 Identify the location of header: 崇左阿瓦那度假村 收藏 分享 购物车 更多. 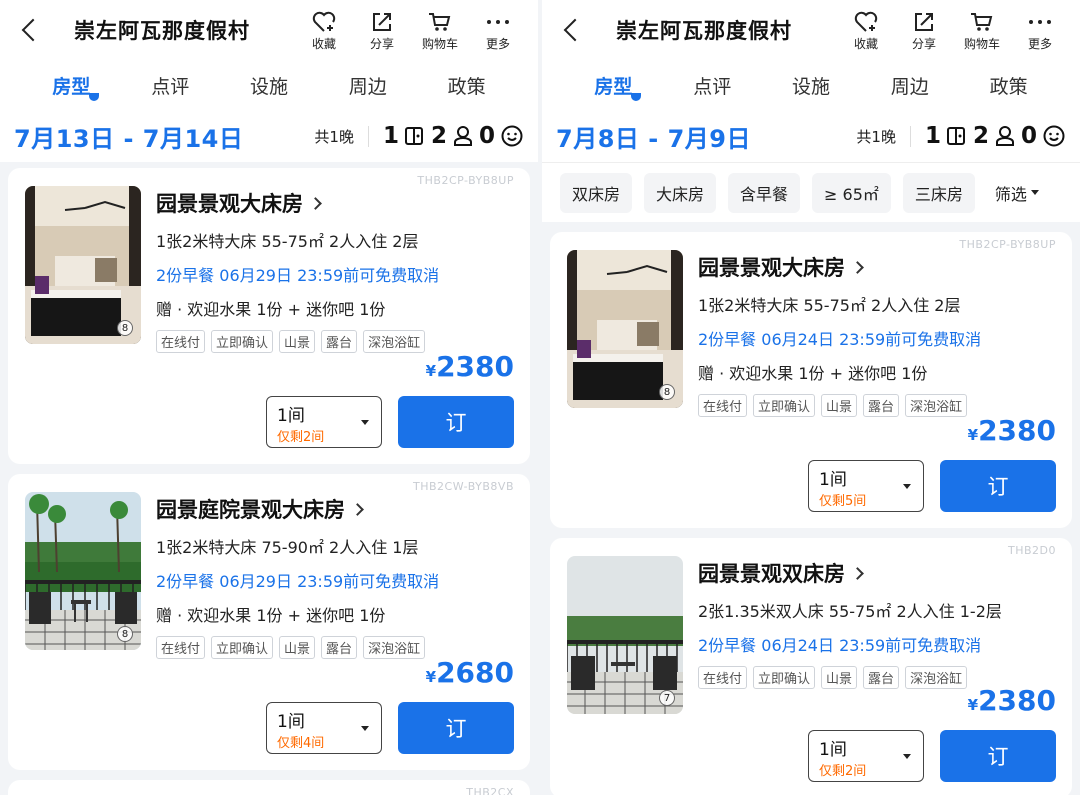
(811, 30).